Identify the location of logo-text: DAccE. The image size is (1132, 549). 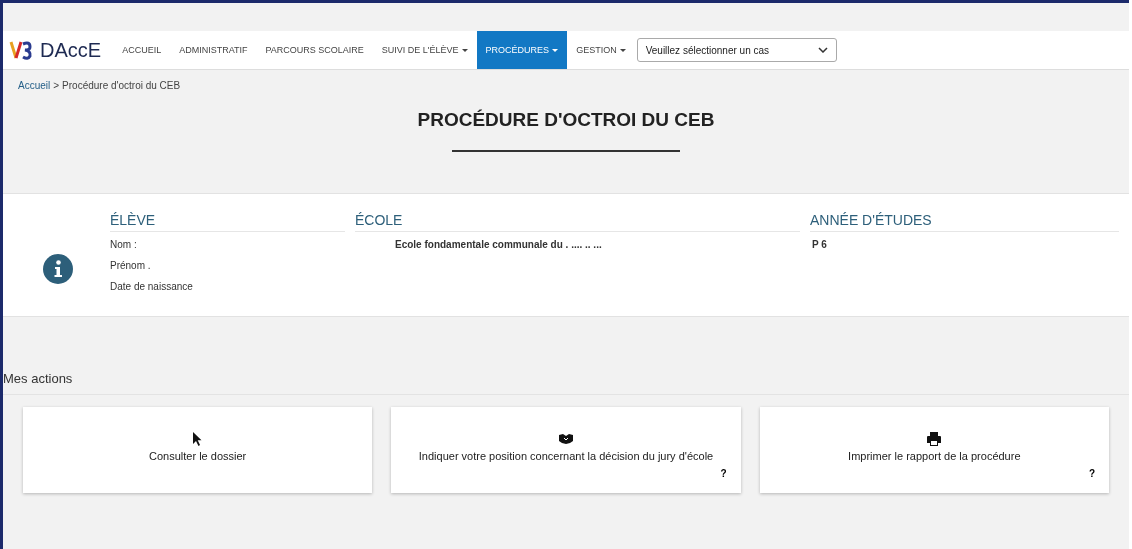
(71, 50).